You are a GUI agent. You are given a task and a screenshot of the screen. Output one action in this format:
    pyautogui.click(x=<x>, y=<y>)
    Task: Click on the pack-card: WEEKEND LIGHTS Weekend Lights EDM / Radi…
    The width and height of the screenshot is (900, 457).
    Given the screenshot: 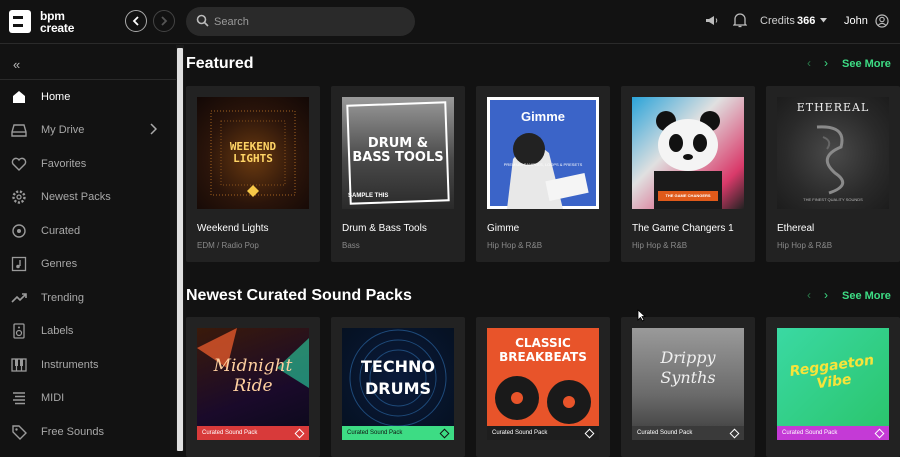 What is the action you would take?
    pyautogui.click(x=253, y=174)
    